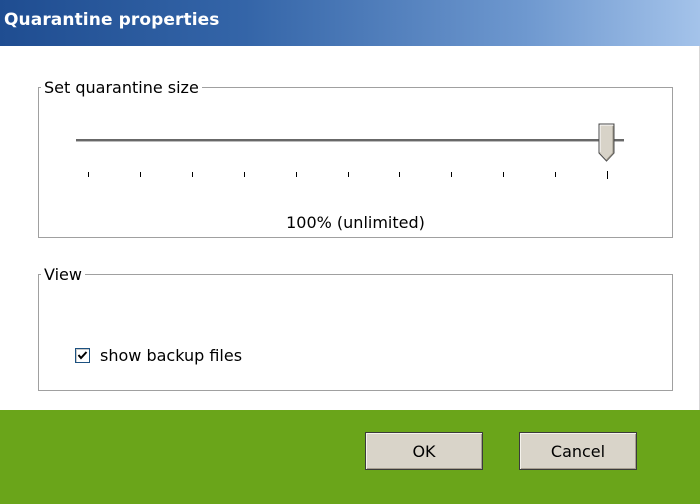 The width and height of the screenshot is (700, 504). I want to click on view-legend: View, so click(63, 274).